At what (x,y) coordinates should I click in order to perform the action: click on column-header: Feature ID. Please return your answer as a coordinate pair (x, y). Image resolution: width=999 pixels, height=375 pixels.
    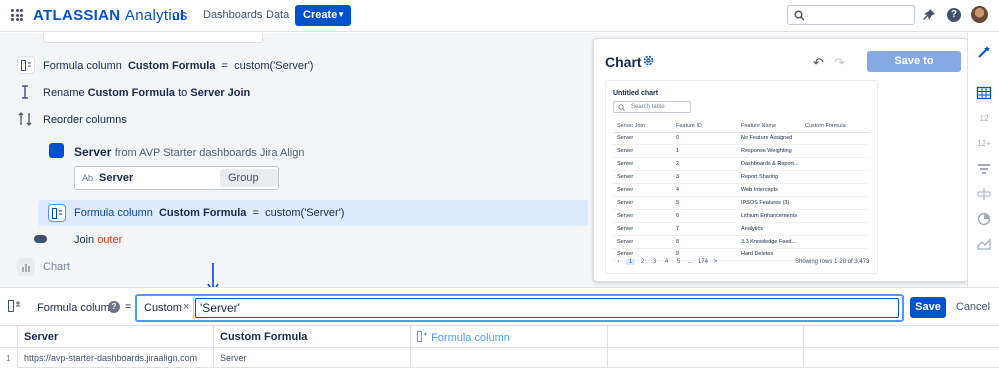
    Looking at the image, I should click on (708, 127).